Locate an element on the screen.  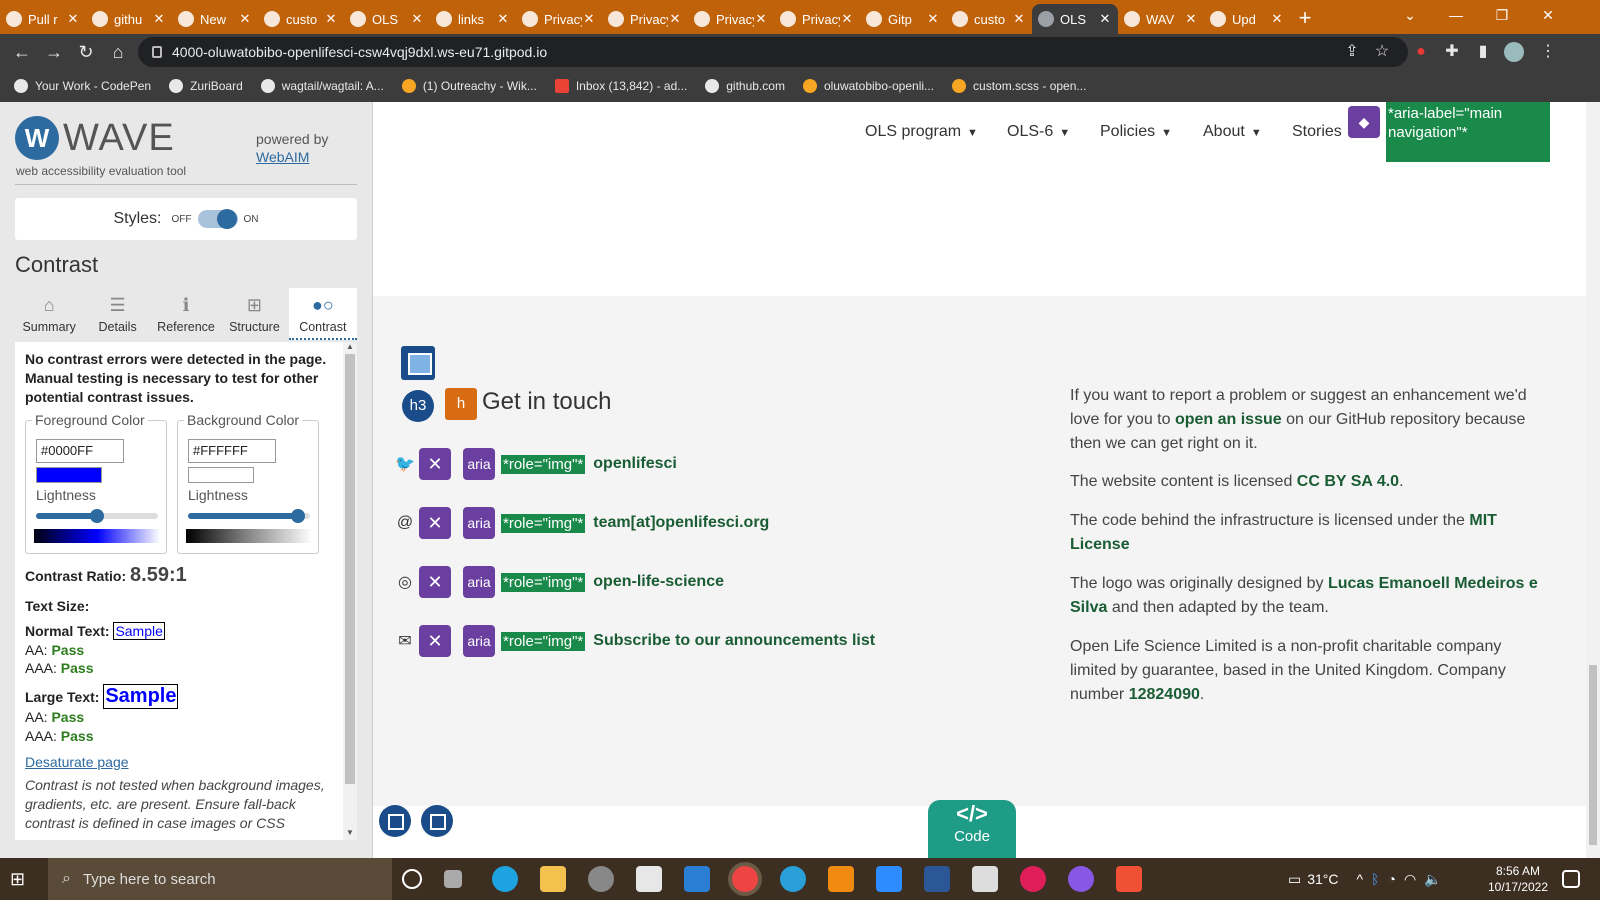
bluetooth-icon: ᛒ is located at coordinates (1375, 879).